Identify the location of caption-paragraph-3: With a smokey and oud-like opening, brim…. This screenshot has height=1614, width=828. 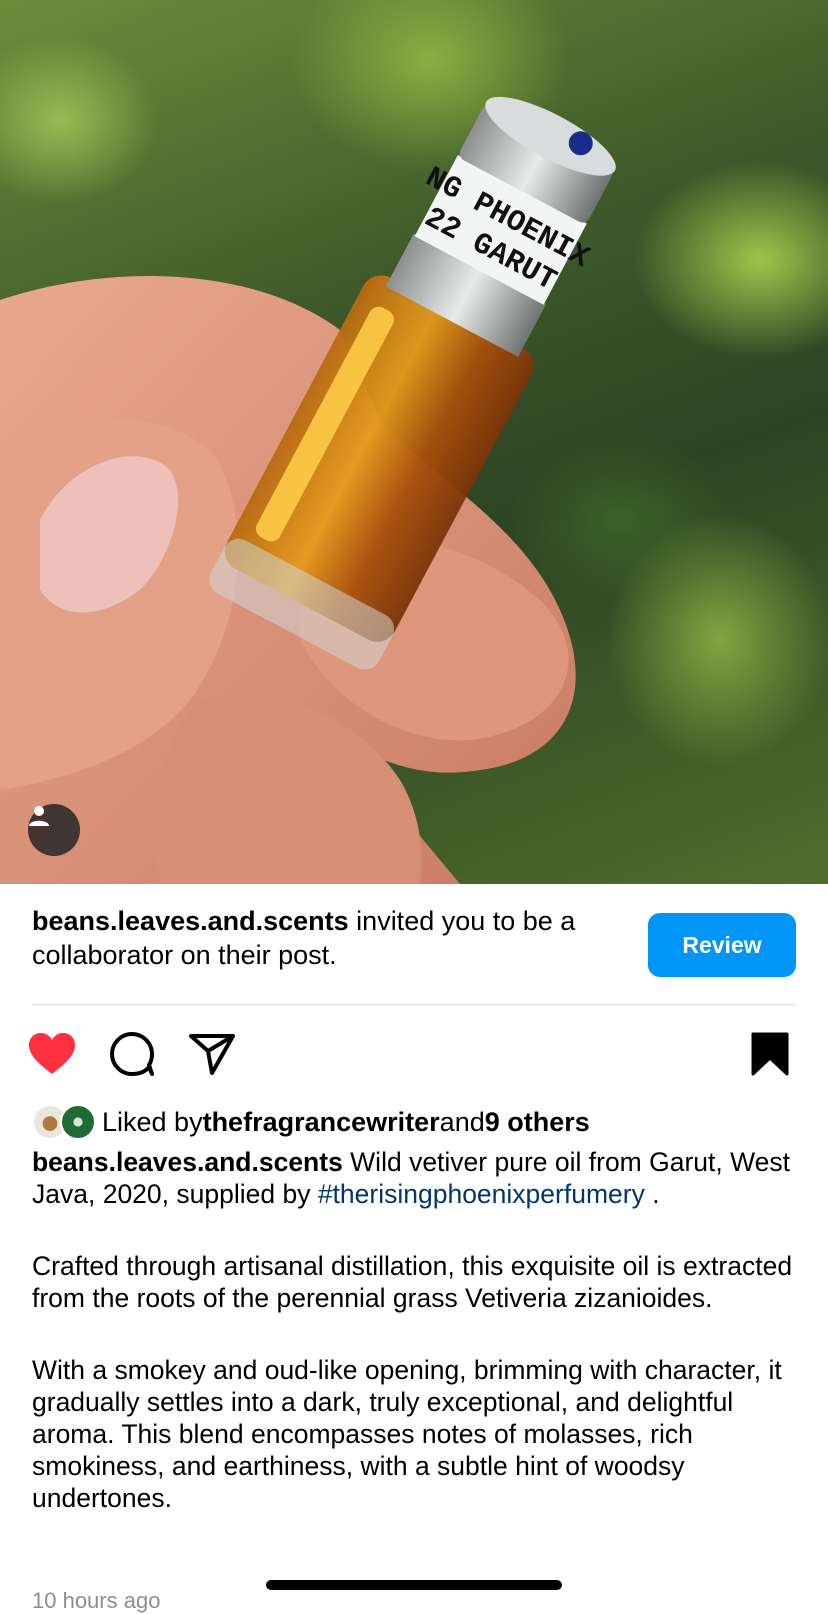
(407, 1434).